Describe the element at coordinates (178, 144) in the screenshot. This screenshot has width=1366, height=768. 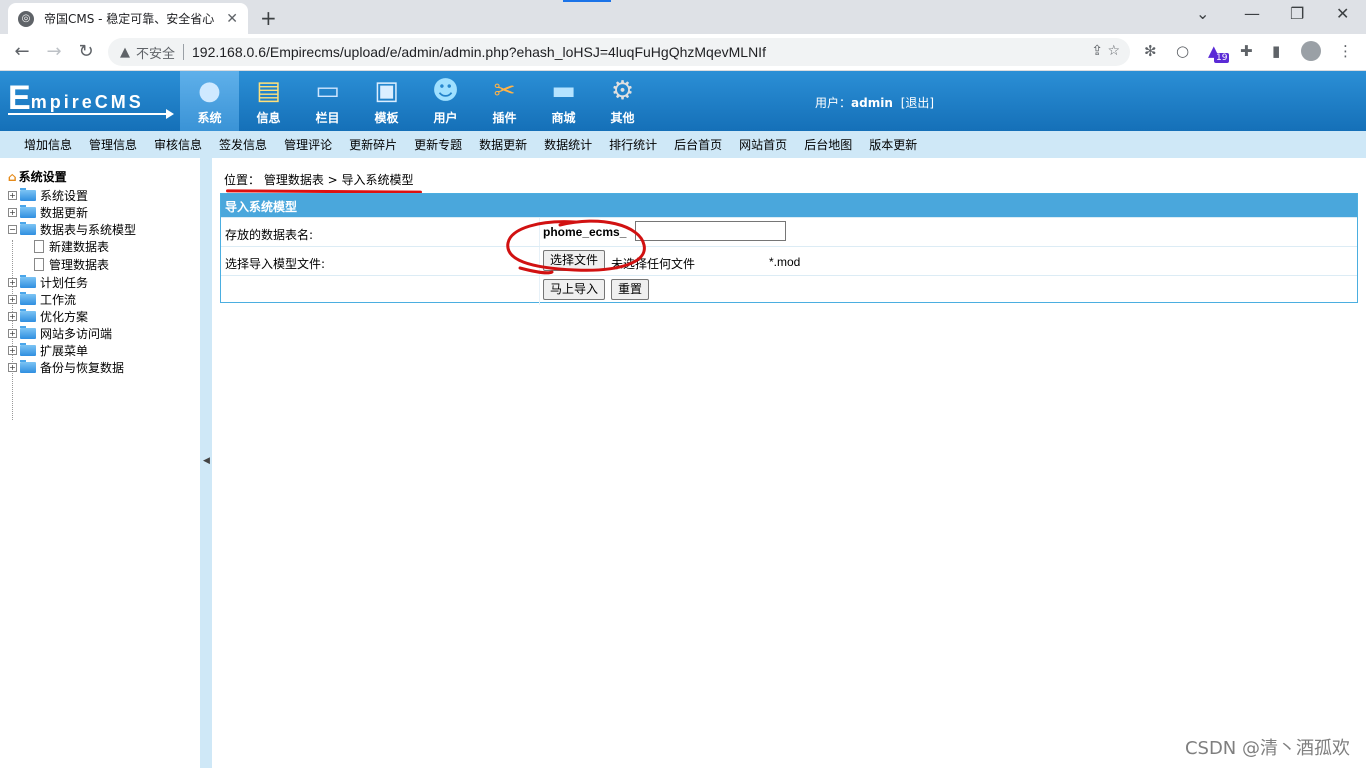
I see `submenu-review-info: 审核信息` at that location.